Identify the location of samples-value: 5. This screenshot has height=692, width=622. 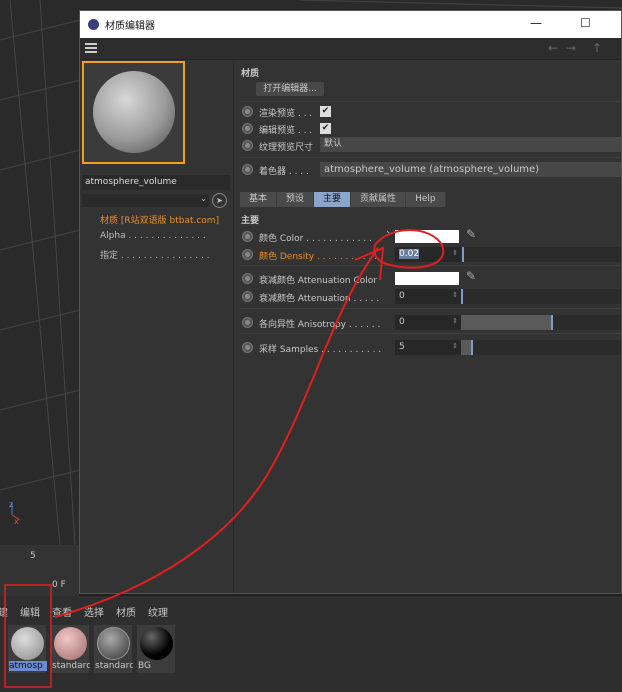
(402, 347).